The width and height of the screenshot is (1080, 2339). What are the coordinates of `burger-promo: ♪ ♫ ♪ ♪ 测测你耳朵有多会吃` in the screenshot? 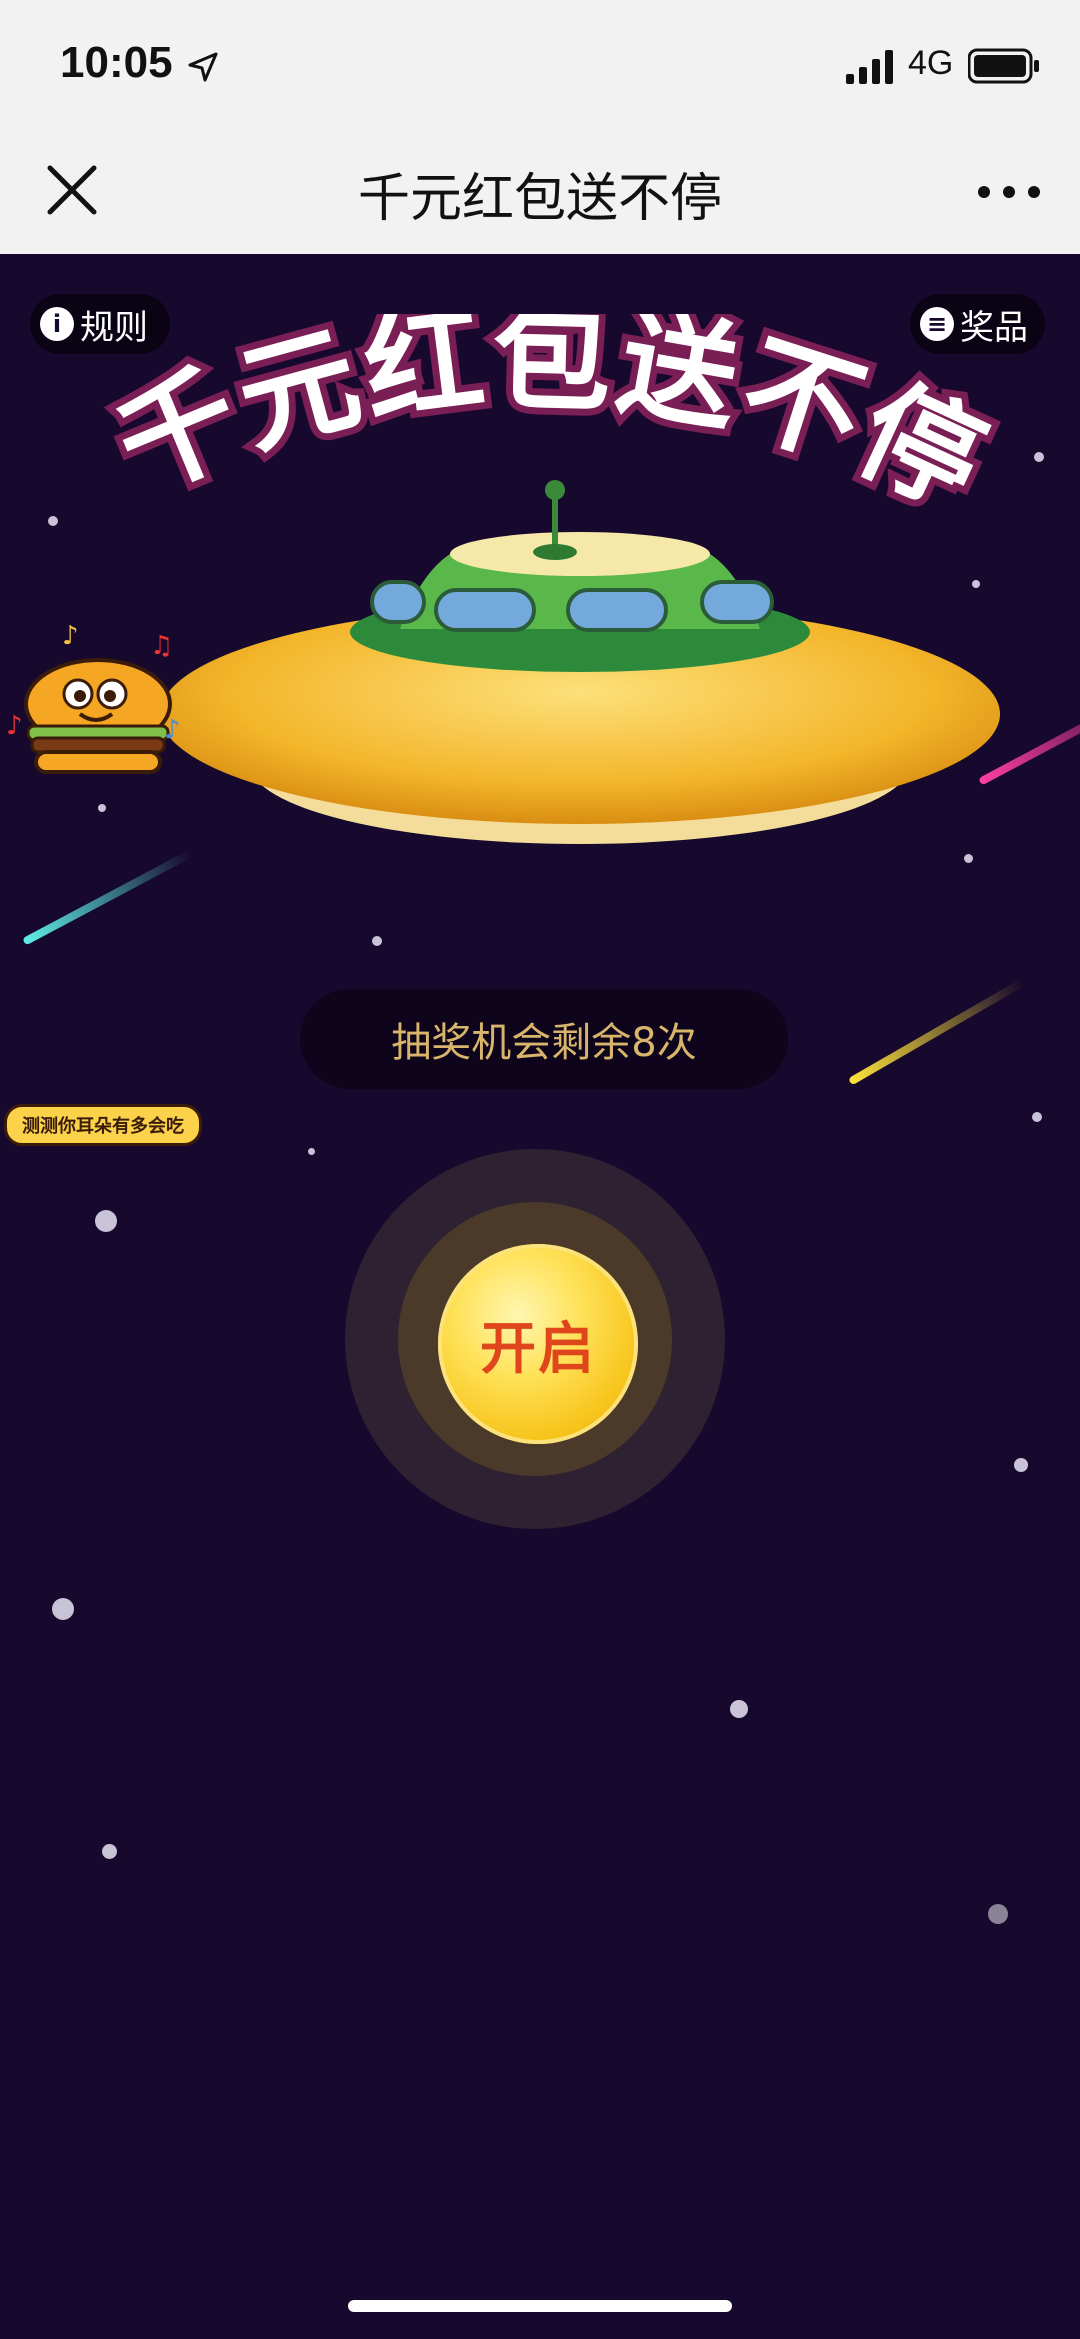 It's located at (101, 875).